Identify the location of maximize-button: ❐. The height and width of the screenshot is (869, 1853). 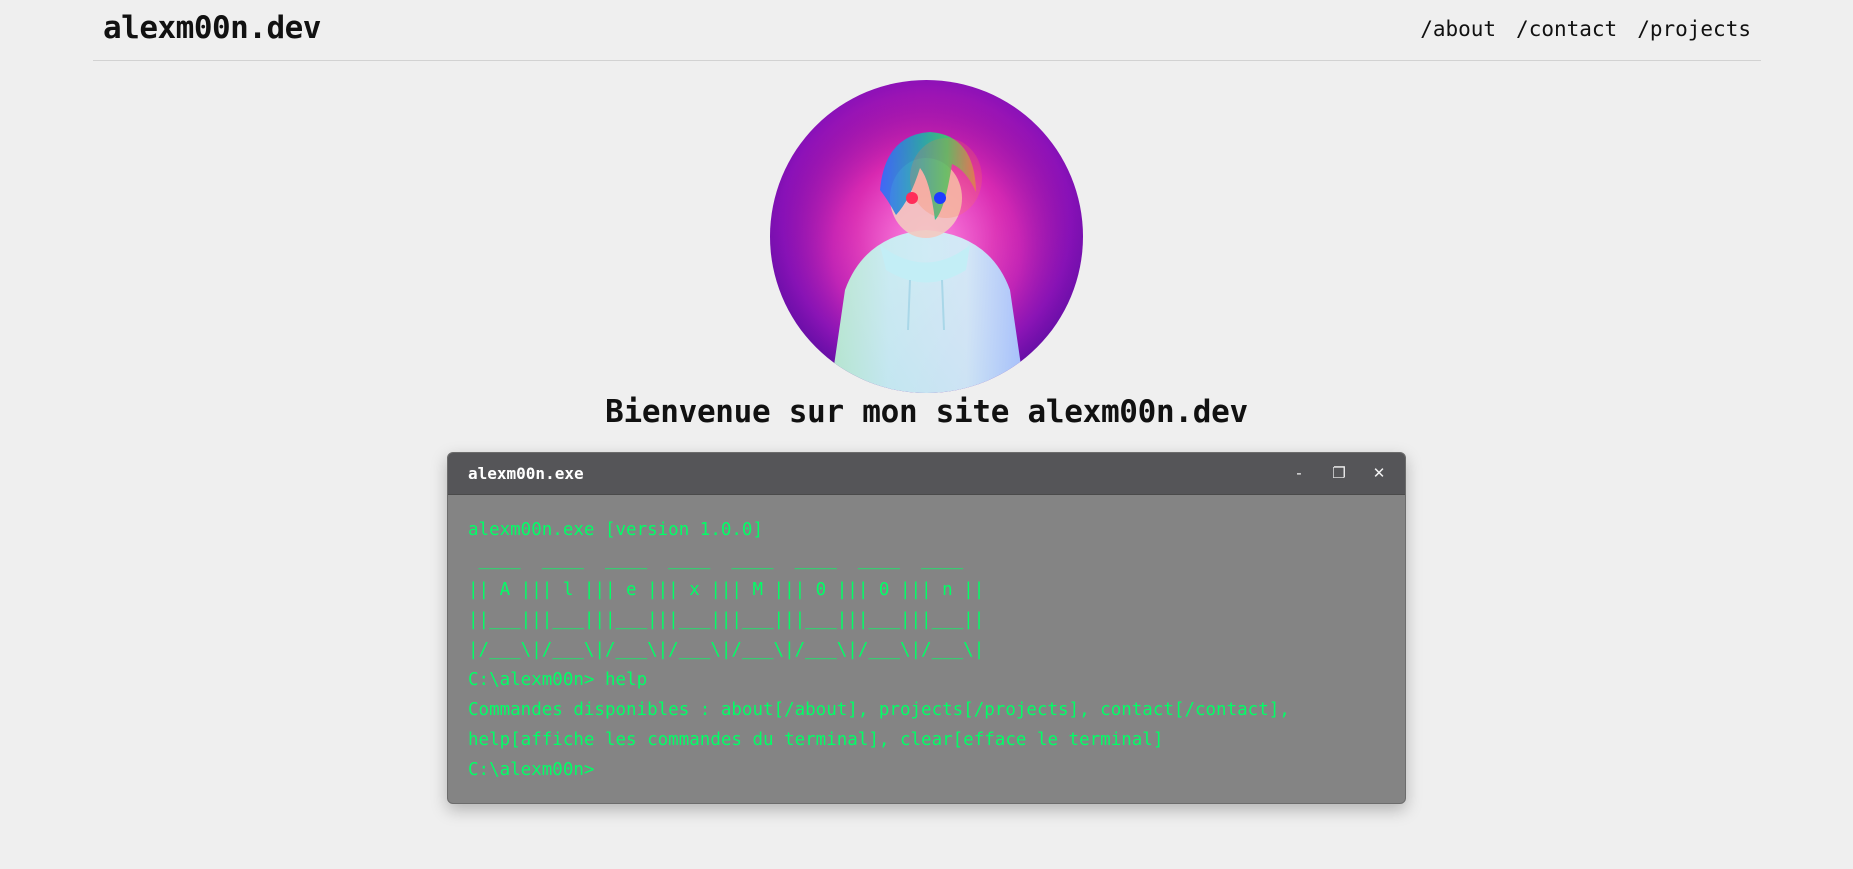
(1339, 473).